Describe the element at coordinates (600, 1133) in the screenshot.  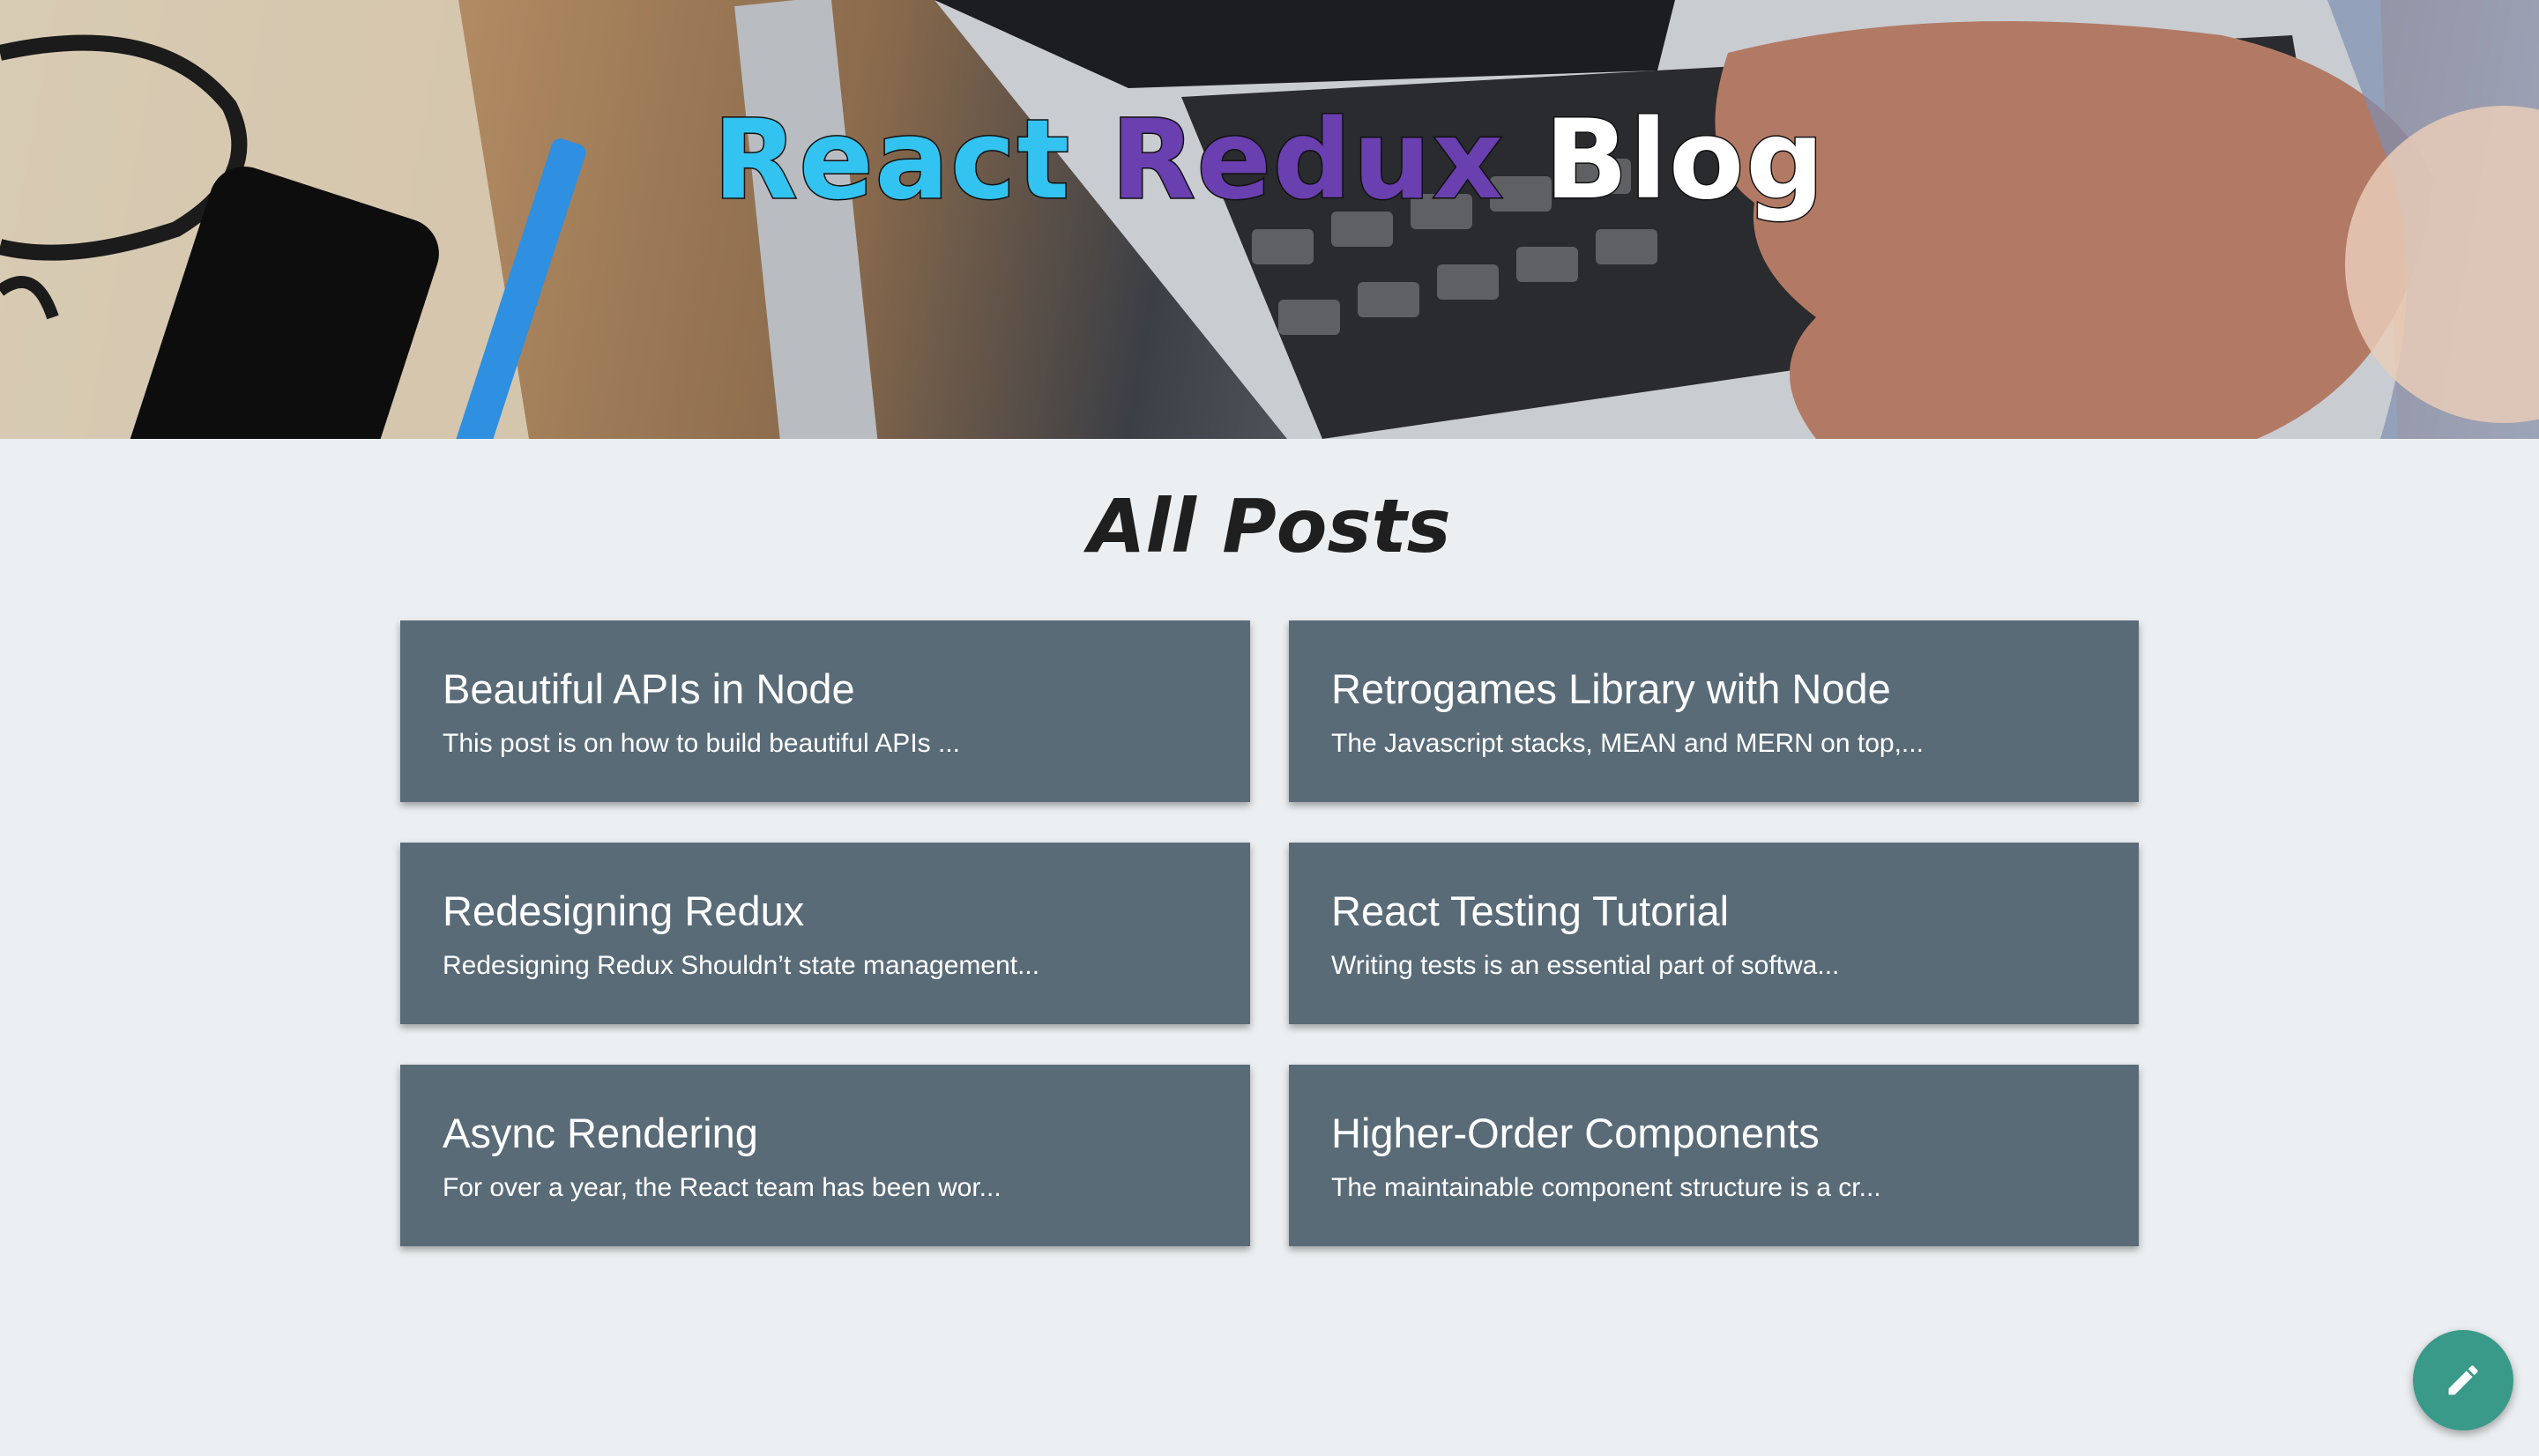
I see `post-title: Async Rendering` at that location.